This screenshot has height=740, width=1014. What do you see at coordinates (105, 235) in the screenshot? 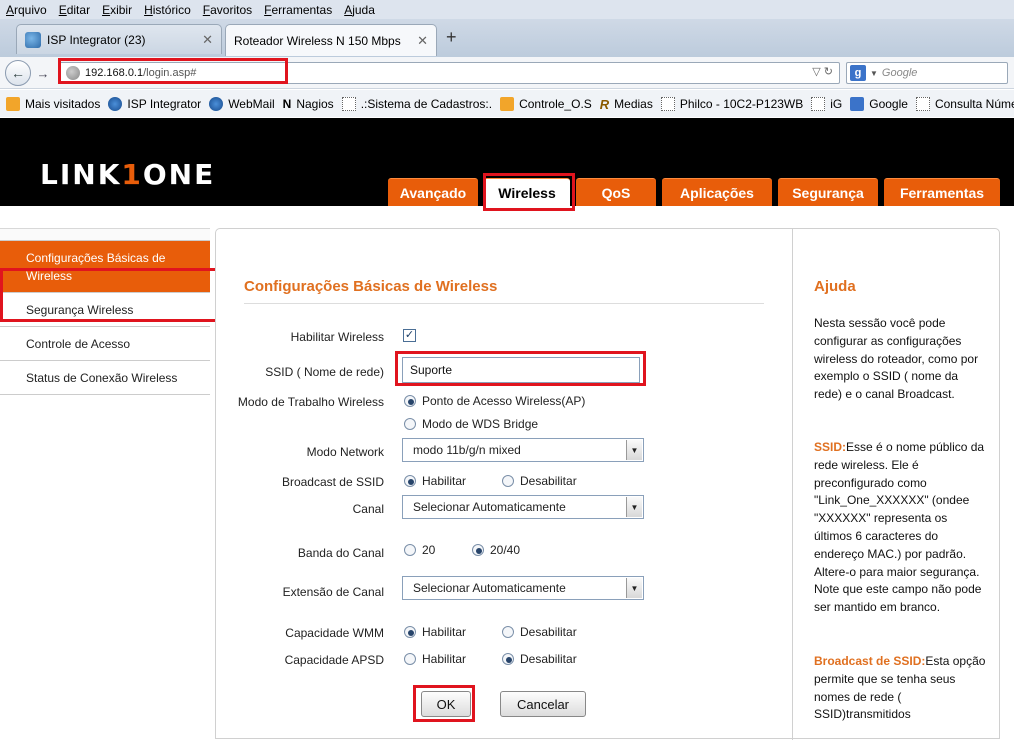
I see `sidebar-top` at bounding box center [105, 235].